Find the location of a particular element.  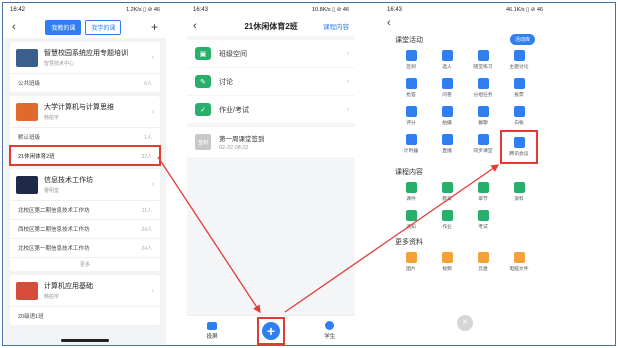

activity-library-button: 活动库 is located at coordinates (522, 39).